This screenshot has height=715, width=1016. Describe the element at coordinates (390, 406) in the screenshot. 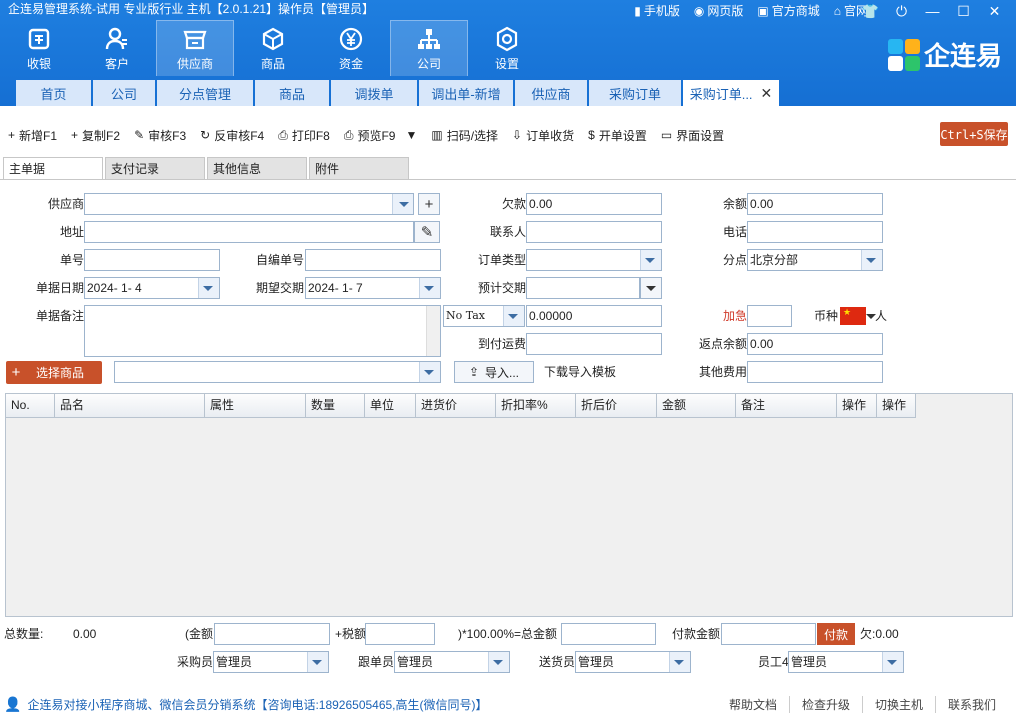

I see `column-header: 单位` at that location.